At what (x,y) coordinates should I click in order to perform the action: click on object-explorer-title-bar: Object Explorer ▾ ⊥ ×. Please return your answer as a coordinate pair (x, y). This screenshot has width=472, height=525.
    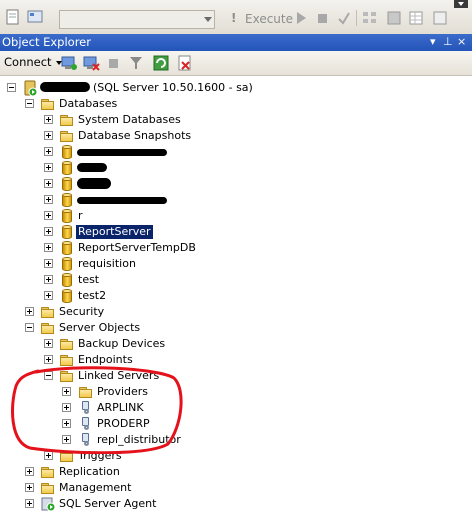
    Looking at the image, I should click on (236, 42).